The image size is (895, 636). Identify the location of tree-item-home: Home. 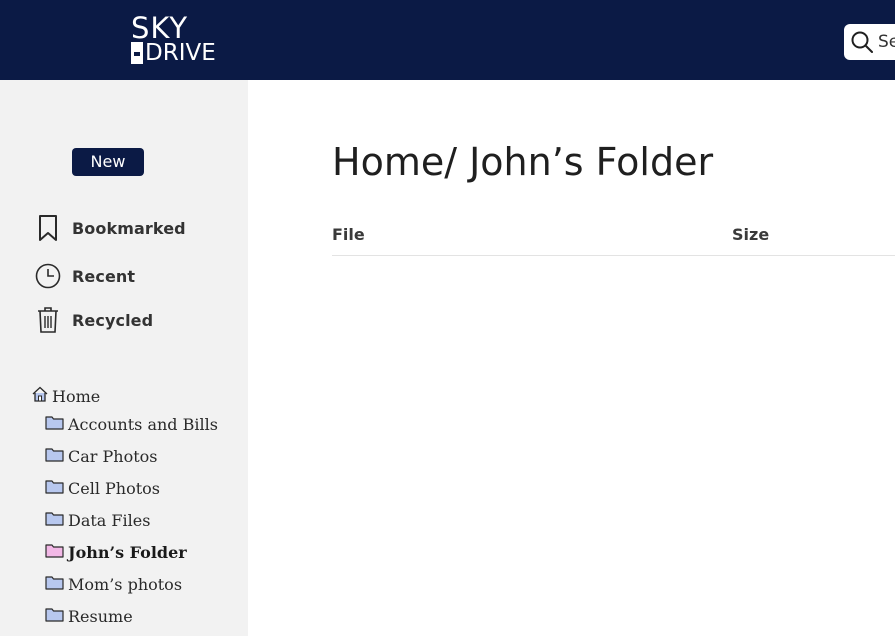
(66, 396).